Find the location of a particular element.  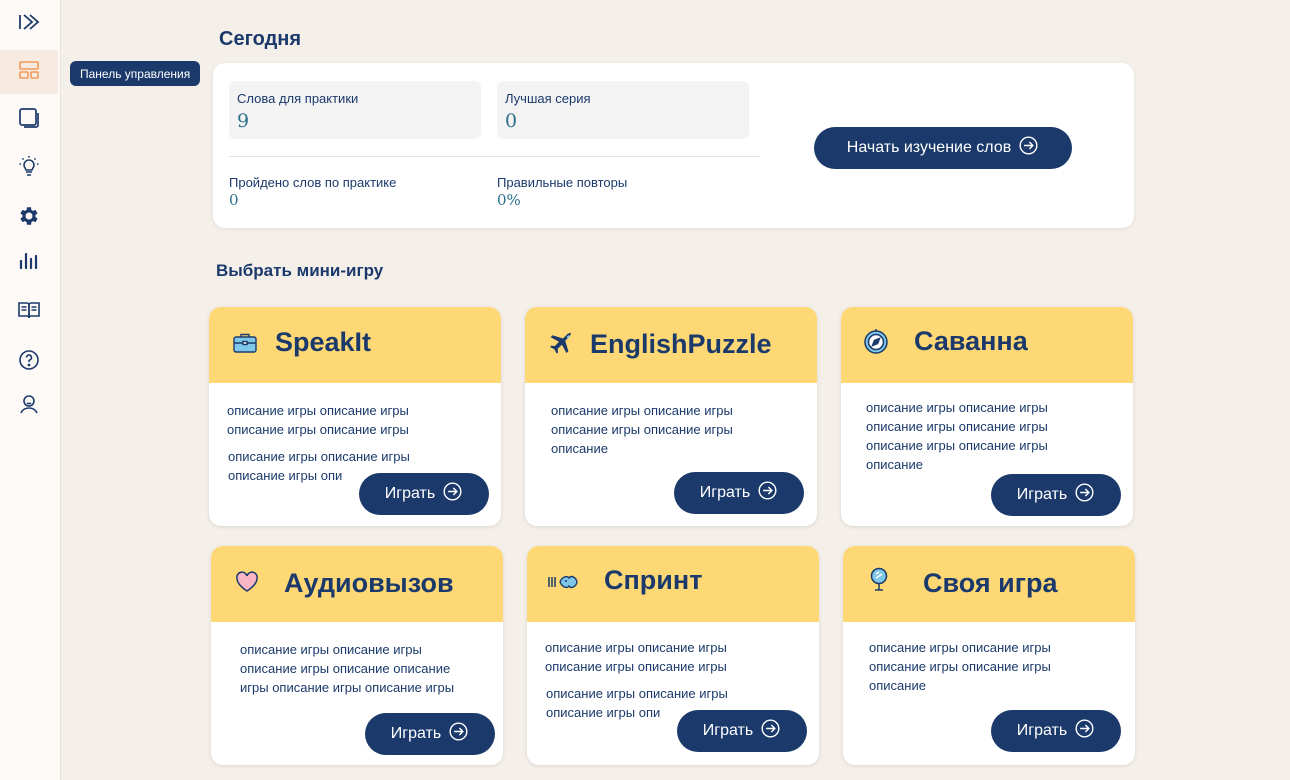

start-learning-button: Начать изучение слов is located at coordinates (943, 148).